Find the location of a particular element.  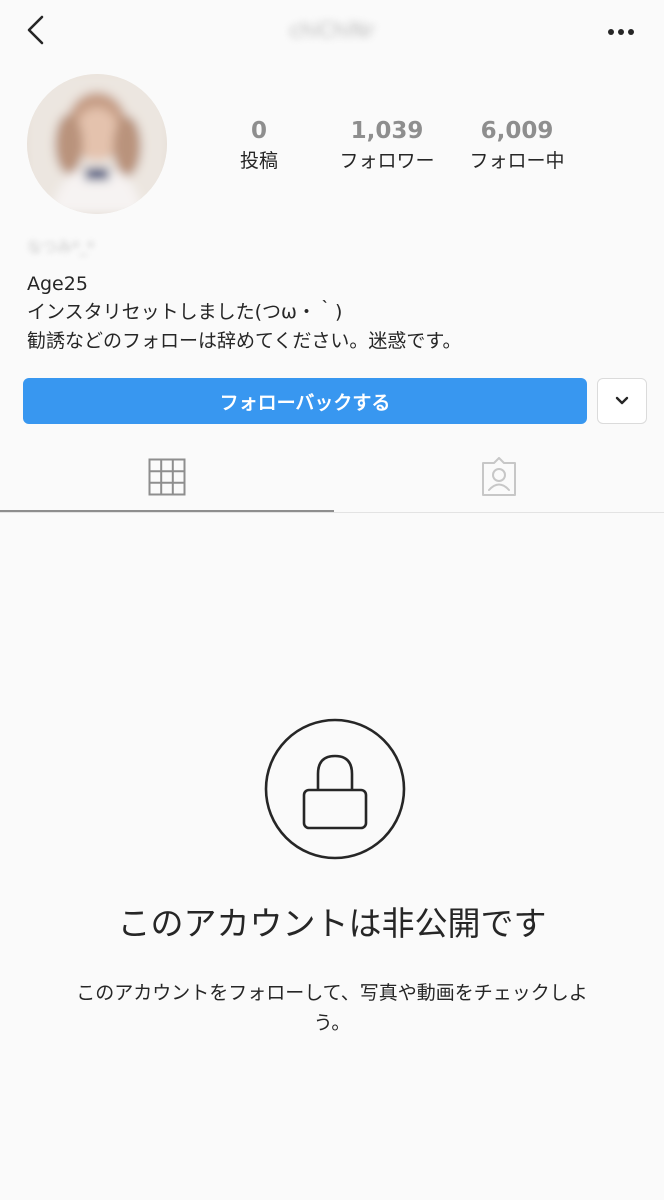

tagged-icon is located at coordinates (499, 476).